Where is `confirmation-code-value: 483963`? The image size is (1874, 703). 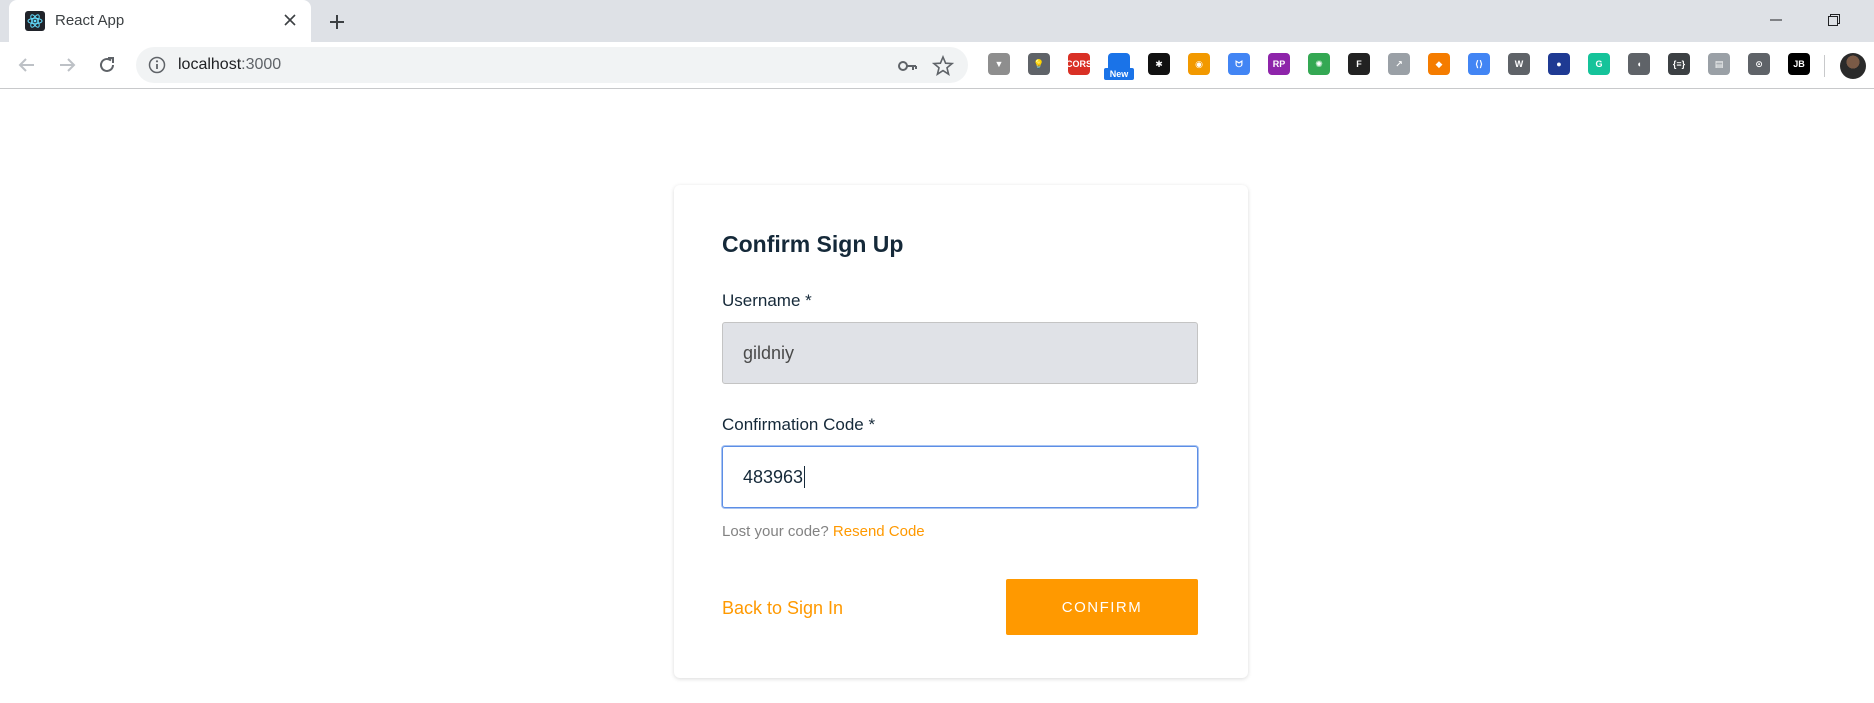 confirmation-code-value: 483963 is located at coordinates (773, 476).